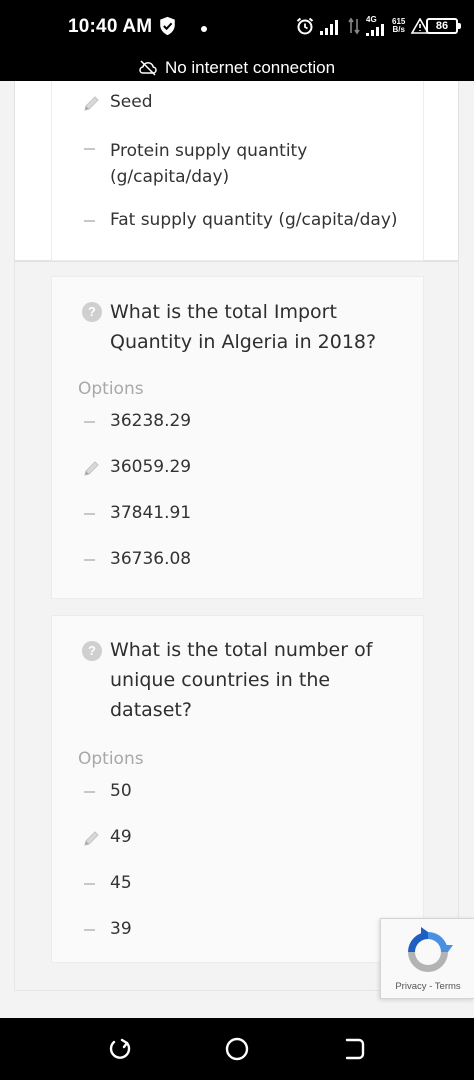  What do you see at coordinates (305, 26) in the screenshot?
I see `alarm-icon` at bounding box center [305, 26].